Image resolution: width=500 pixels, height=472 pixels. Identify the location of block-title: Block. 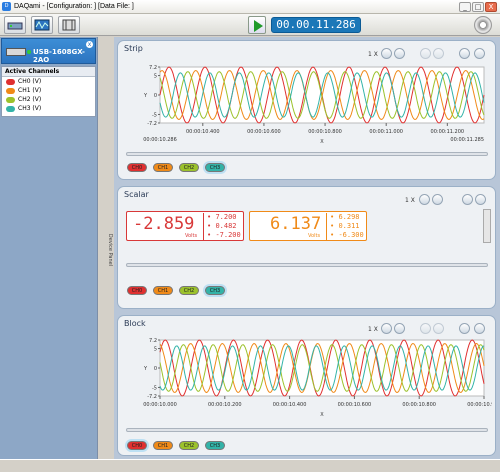
(135, 323).